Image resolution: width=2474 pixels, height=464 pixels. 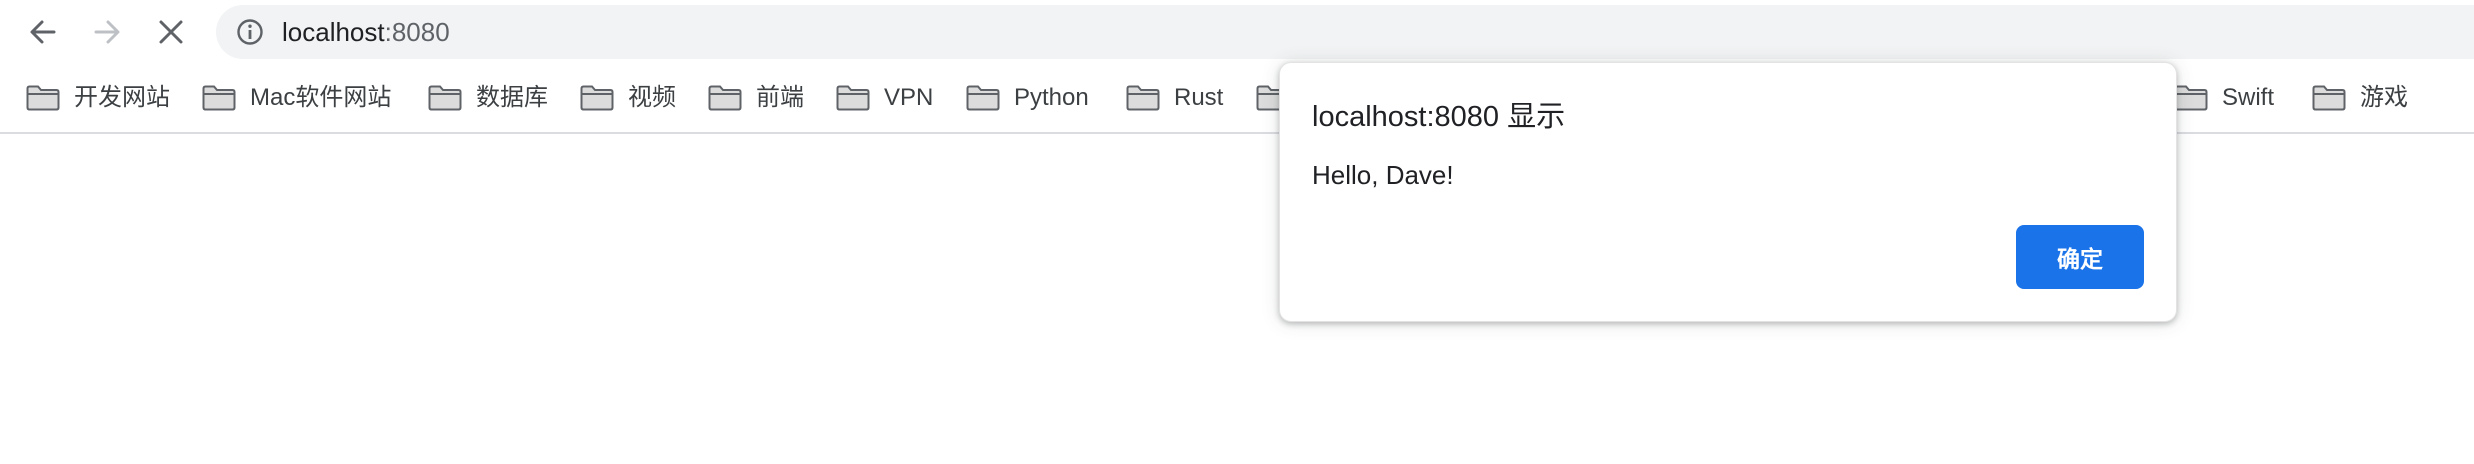 I want to click on url-host: localhost, so click(x=333, y=32).